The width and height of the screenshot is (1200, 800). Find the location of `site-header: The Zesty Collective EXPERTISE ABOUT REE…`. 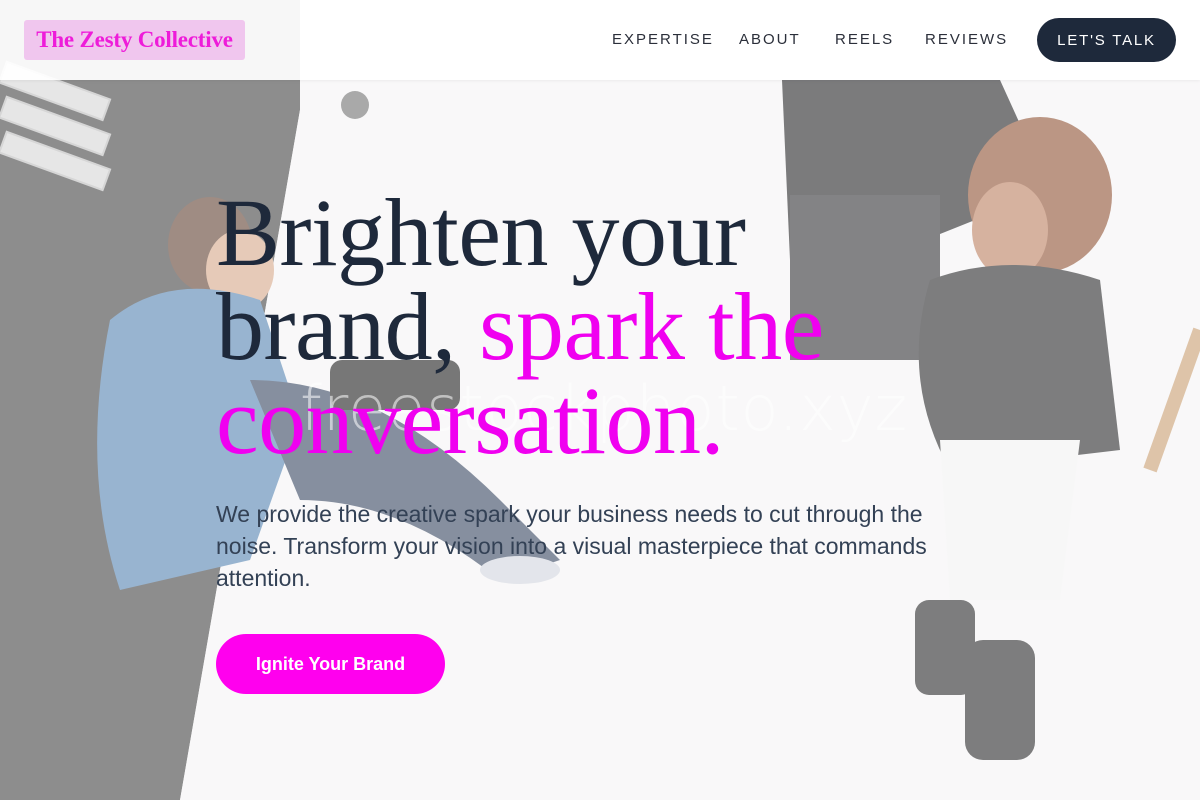

site-header: The Zesty Collective EXPERTISE ABOUT REE… is located at coordinates (600, 40).